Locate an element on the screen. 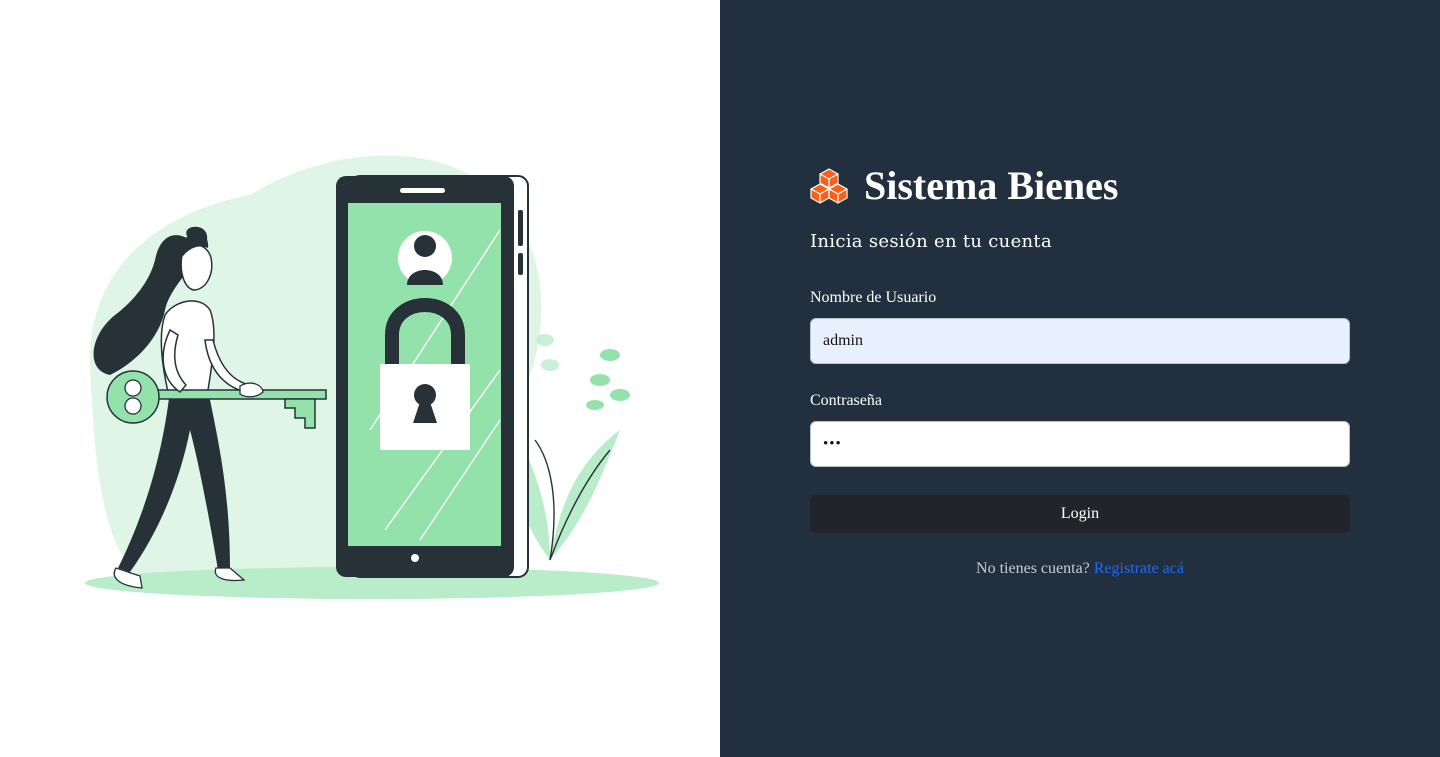 Image resolution: width=1440 pixels, height=757 pixels. username-field-group: Nombre de Usuario is located at coordinates (1080, 326).